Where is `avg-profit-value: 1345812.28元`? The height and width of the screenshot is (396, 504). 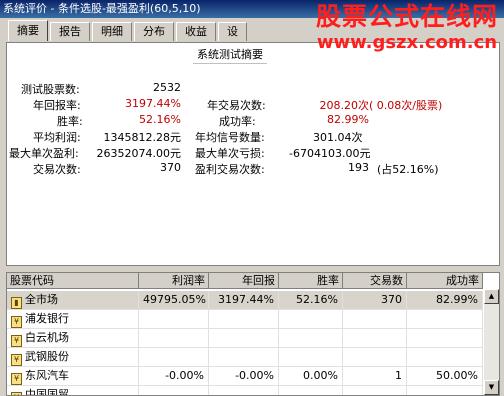
avg-profit-value: 1345812.28元 is located at coordinates (142, 137).